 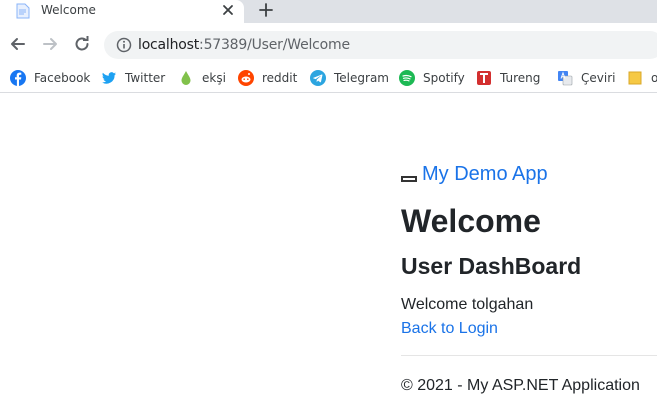 What do you see at coordinates (169, 45) in the screenshot?
I see `url-host: localhost` at bounding box center [169, 45].